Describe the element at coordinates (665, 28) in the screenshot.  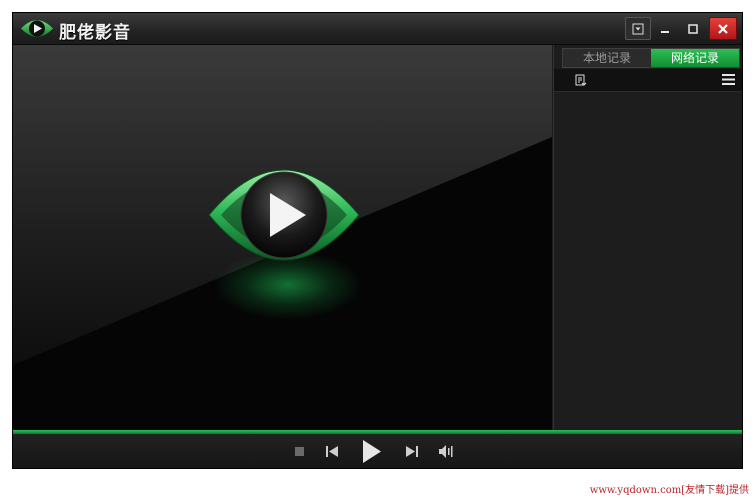
I see `minimize-button` at that location.